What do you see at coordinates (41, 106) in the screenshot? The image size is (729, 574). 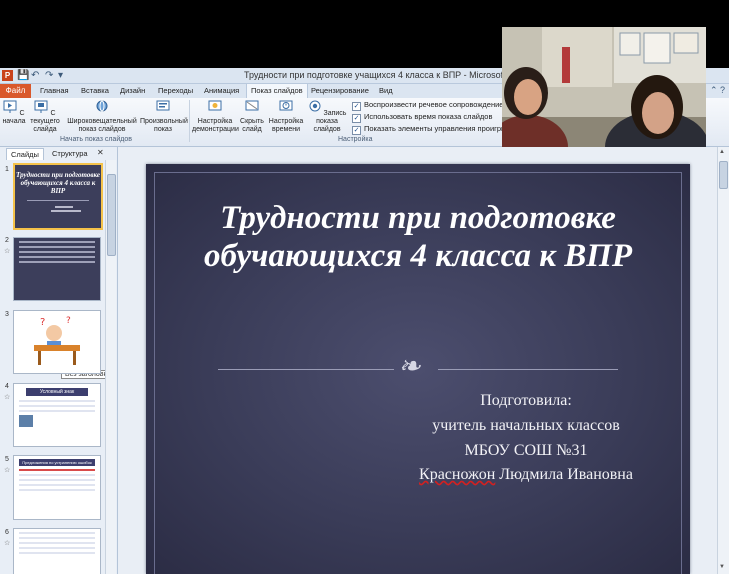 I see `slideshow-from-current-icon` at bounding box center [41, 106].